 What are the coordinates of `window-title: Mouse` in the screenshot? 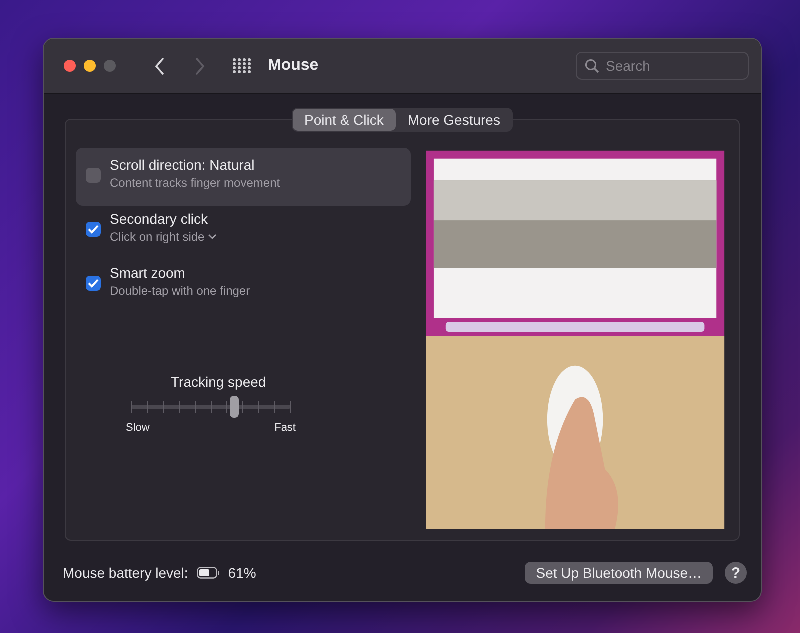 It's located at (293, 66).